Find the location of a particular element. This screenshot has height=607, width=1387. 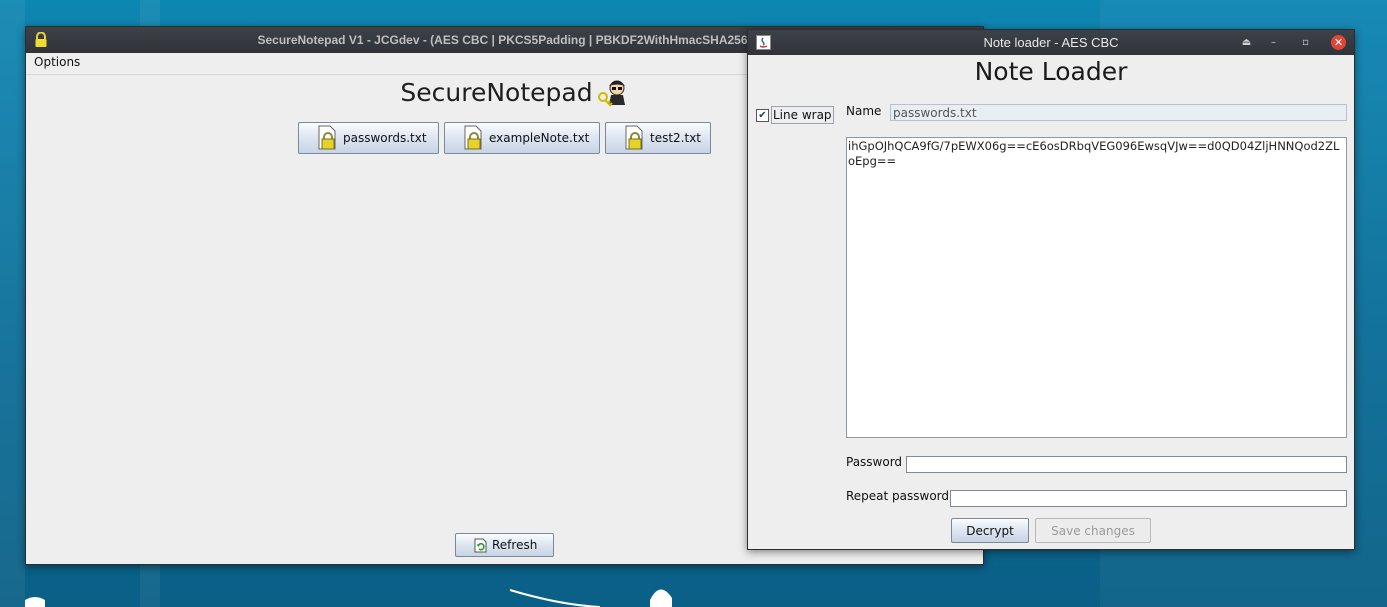

save-changes-button: Save changes is located at coordinates (1093, 530).